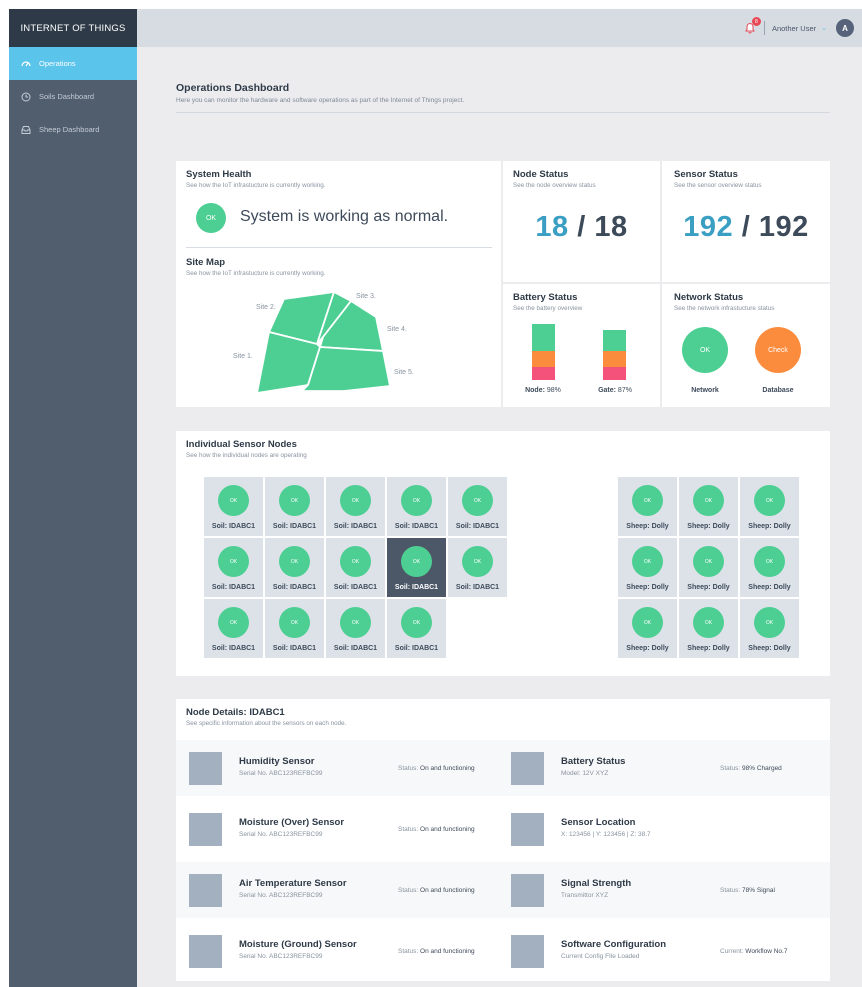 The width and height of the screenshot is (862, 987). What do you see at coordinates (26, 64) in the screenshot?
I see `dashboard-icon` at bounding box center [26, 64].